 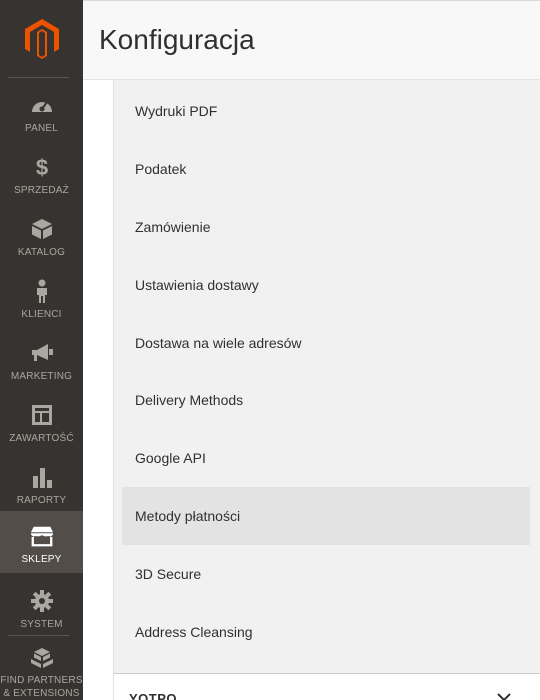 I want to click on config-item-multishipping: Dostawa na wiele adresów, so click(x=326, y=343).